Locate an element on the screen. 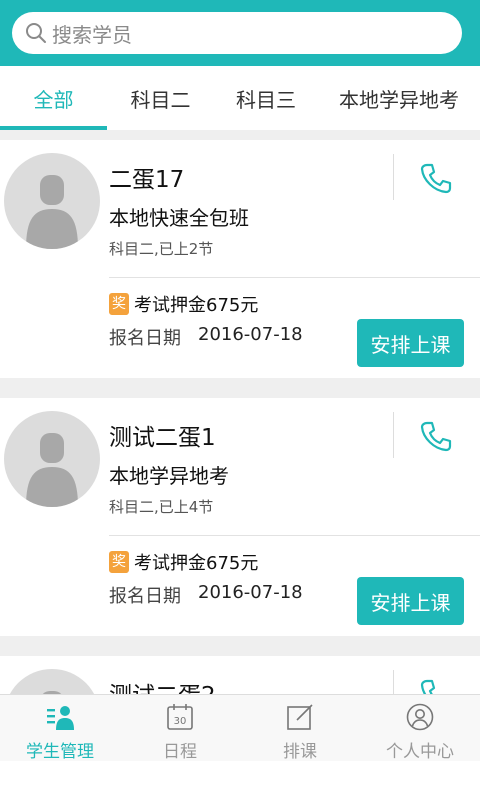 The width and height of the screenshot is (480, 800). students-icon is located at coordinates (60, 718).